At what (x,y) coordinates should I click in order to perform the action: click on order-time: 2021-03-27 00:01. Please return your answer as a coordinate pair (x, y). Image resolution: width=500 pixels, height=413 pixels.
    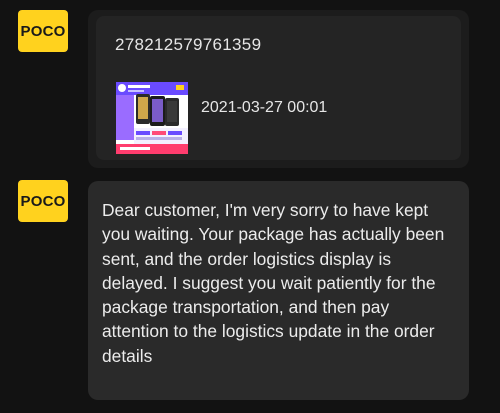
    Looking at the image, I should click on (264, 107).